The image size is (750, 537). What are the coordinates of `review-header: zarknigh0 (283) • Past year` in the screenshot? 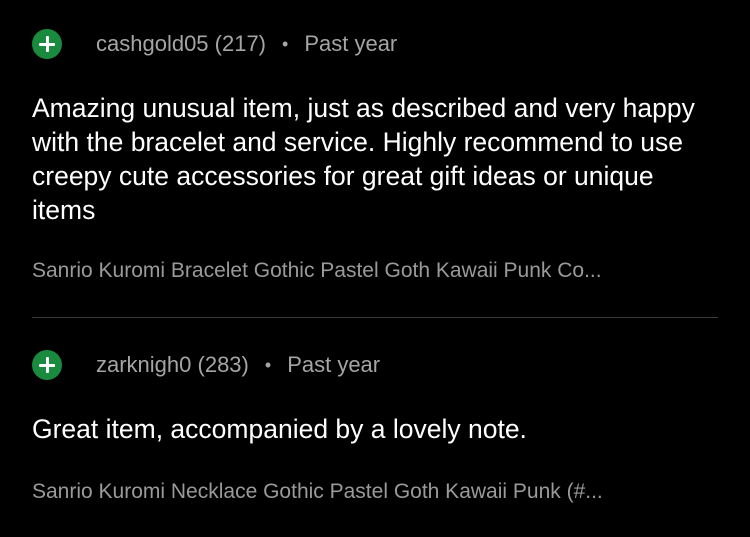 It's located at (206, 365).